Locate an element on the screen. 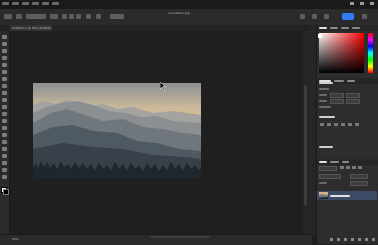  color-swatch-icon is located at coordinates (320, 36).